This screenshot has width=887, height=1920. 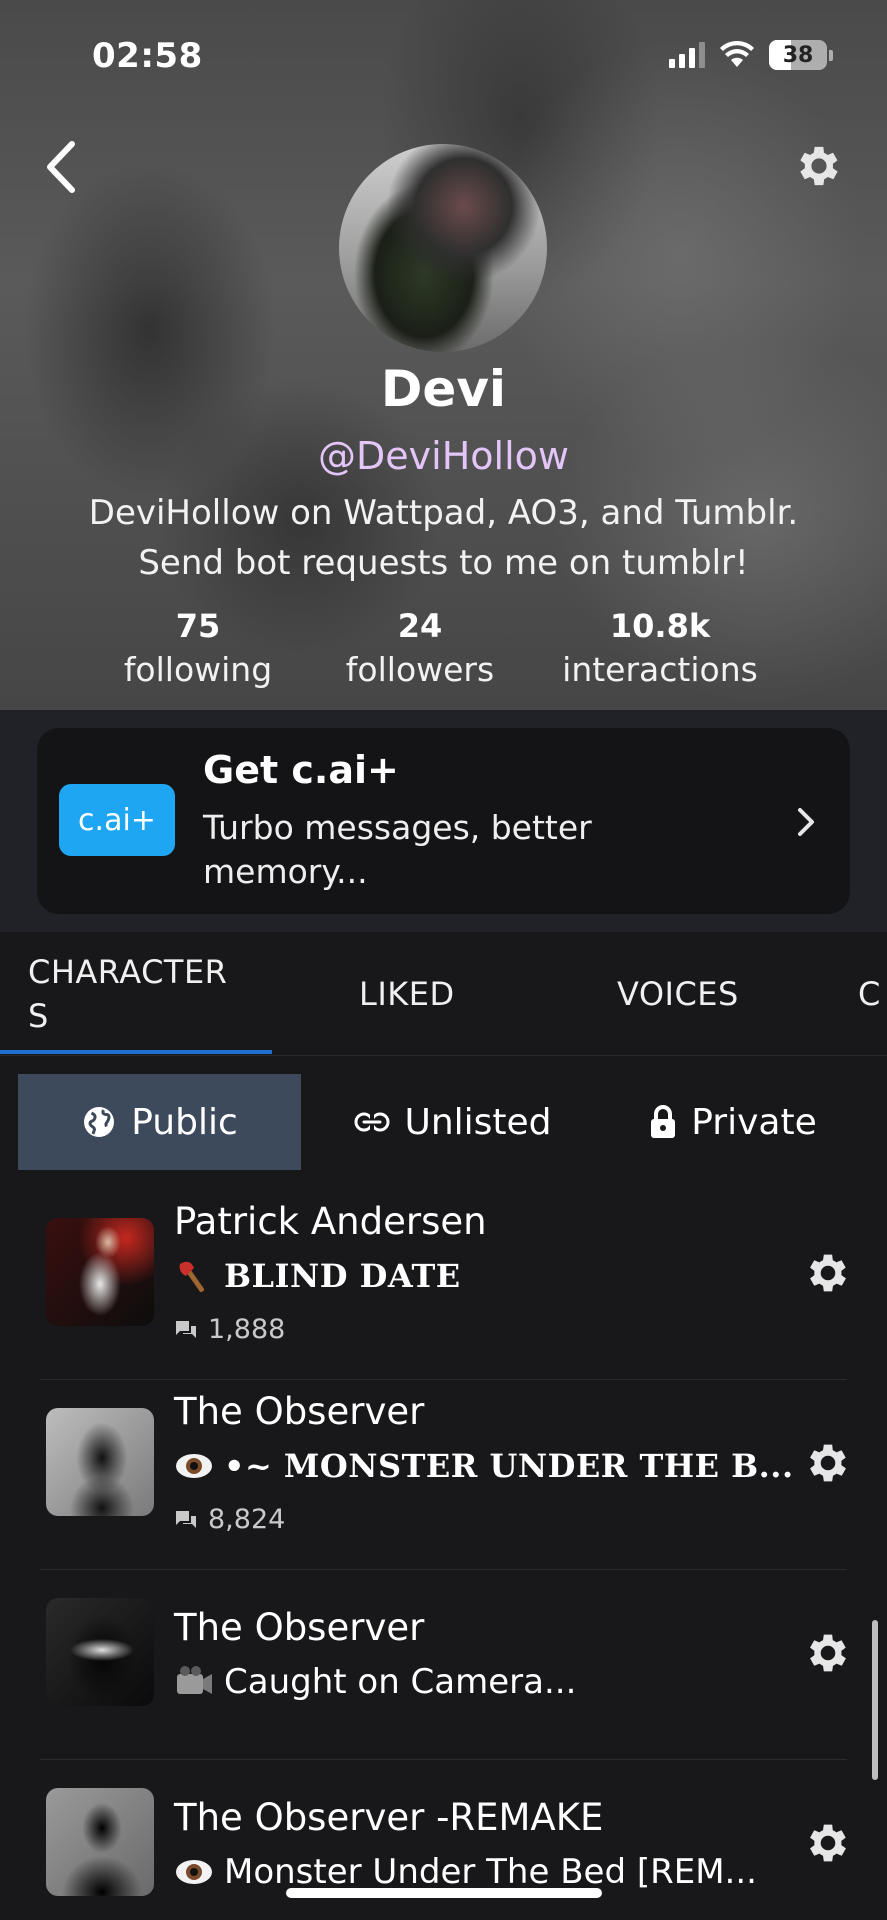 I want to click on stat-label: interactions, so click(x=660, y=669).